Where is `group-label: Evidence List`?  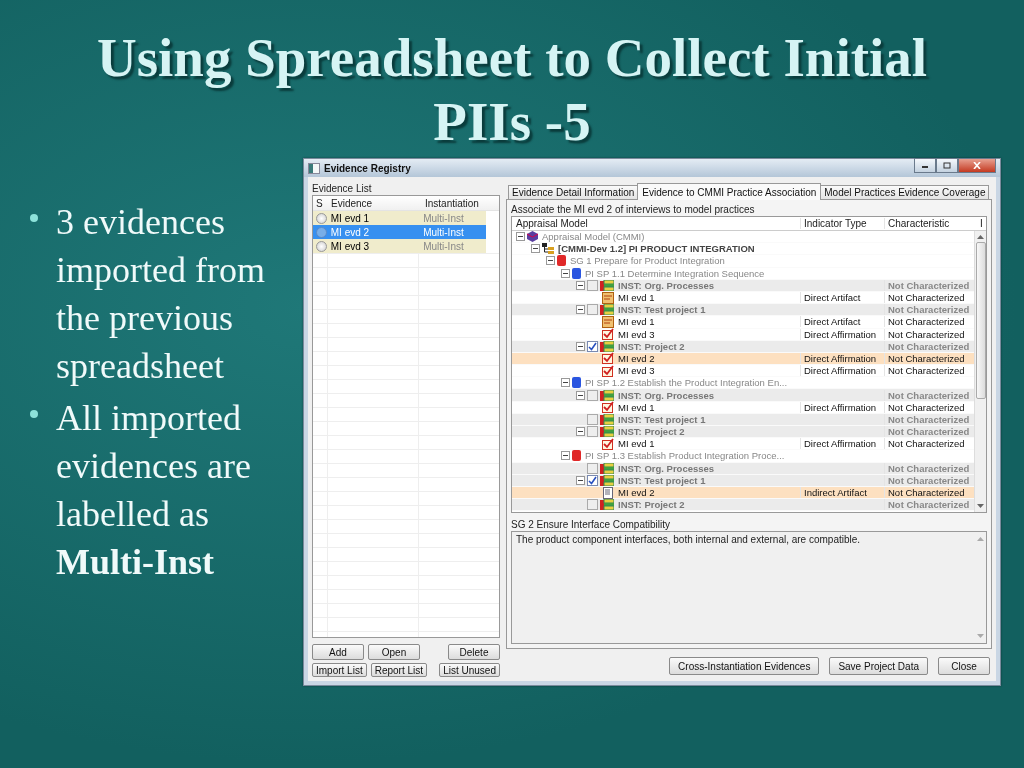 group-label: Evidence List is located at coordinates (342, 188).